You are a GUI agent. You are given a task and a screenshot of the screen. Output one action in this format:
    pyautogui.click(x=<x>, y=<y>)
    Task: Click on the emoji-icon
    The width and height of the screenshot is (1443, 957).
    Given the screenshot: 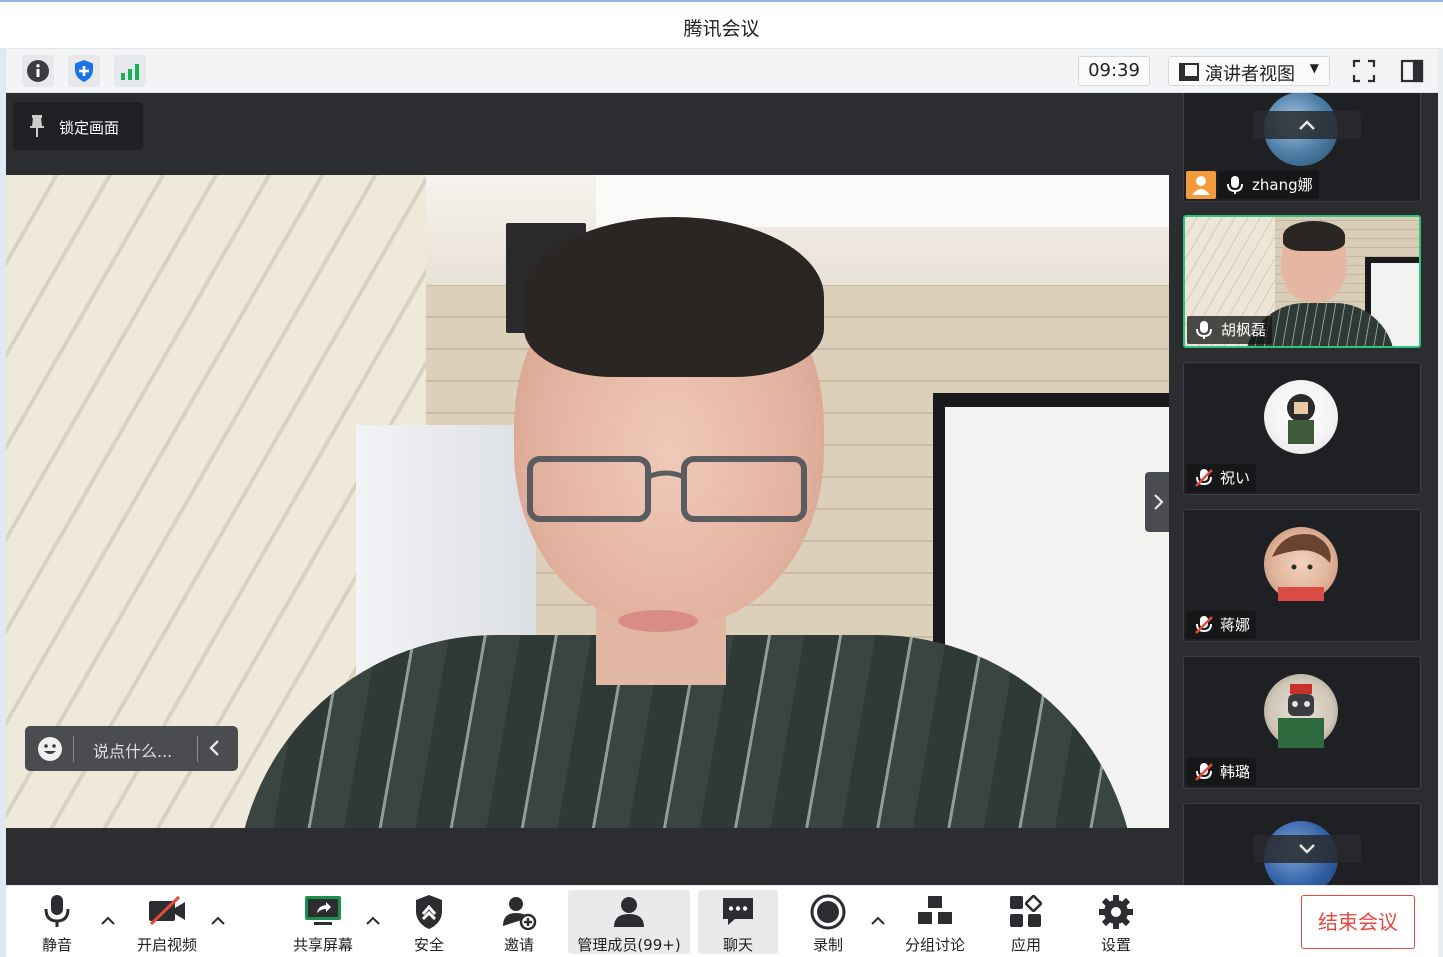 What is the action you would take?
    pyautogui.click(x=50, y=751)
    